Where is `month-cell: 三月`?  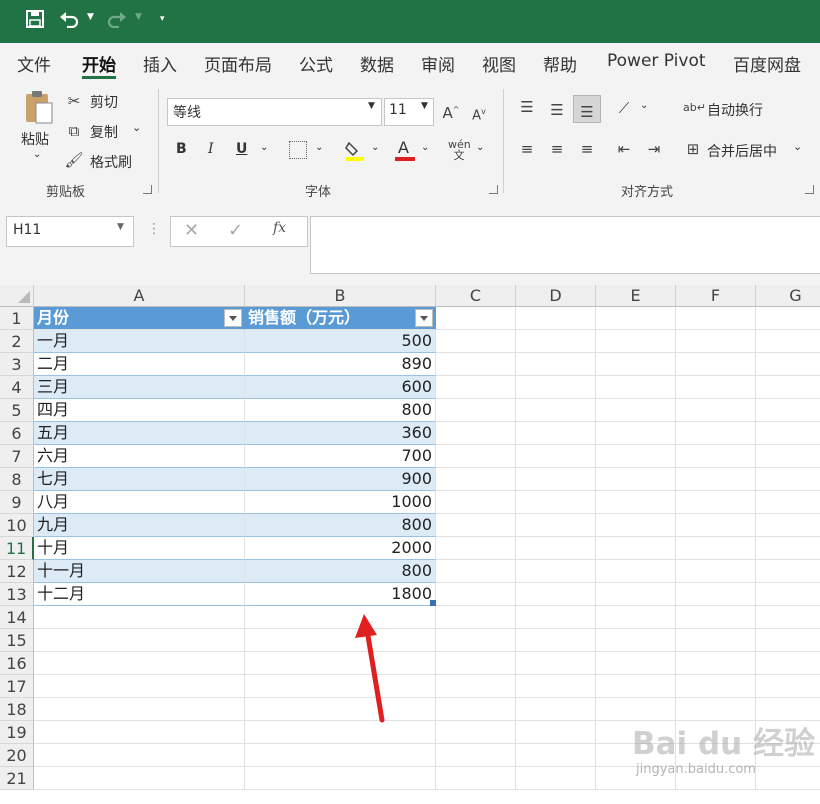
month-cell: 三月 is located at coordinates (139, 387).